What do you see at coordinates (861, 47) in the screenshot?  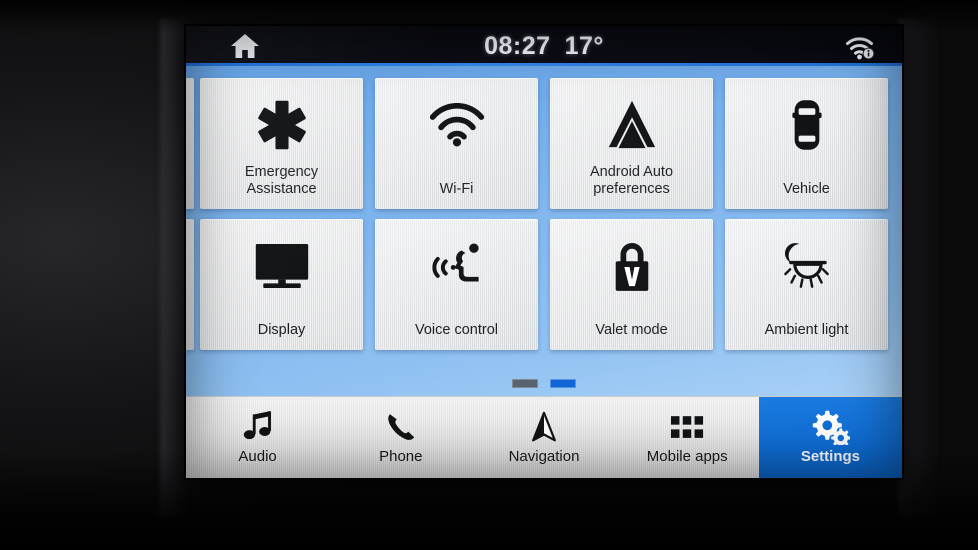 I see `wifi-info-icon` at bounding box center [861, 47].